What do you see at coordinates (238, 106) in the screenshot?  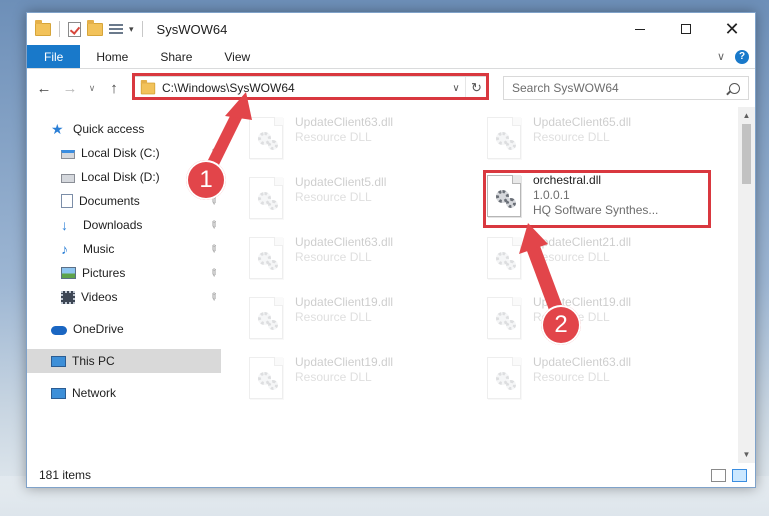 I see `arrow-1-head` at bounding box center [238, 106].